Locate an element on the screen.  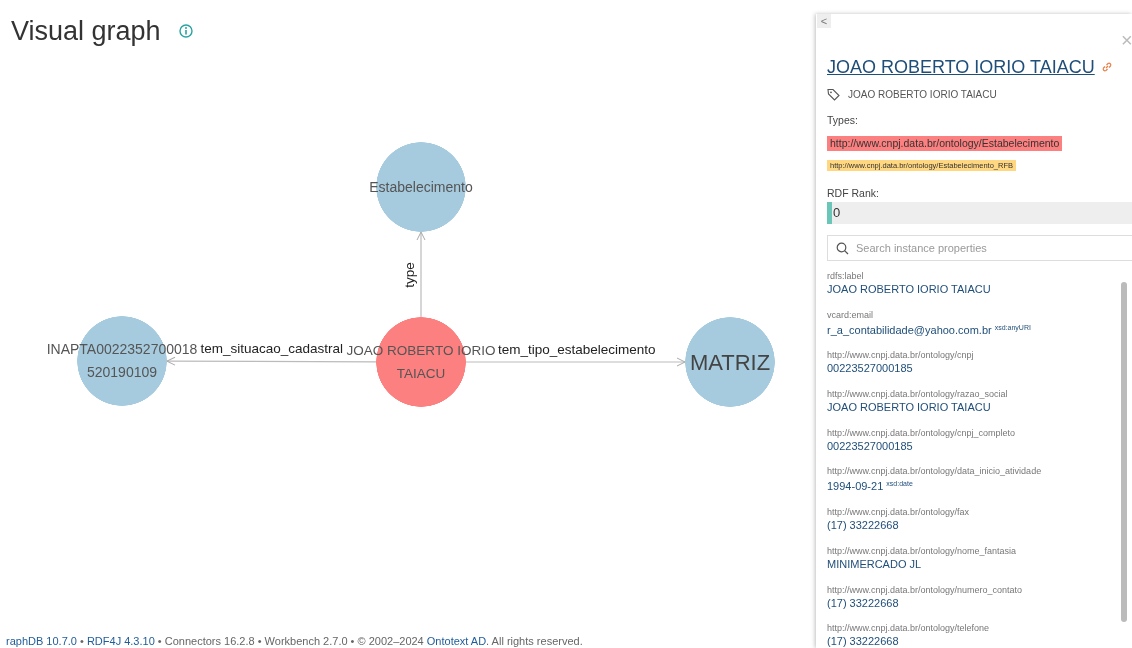
property-name: http://www.cnpj.data.br/ontology/nome_fantasia is located at coordinates (922, 550).